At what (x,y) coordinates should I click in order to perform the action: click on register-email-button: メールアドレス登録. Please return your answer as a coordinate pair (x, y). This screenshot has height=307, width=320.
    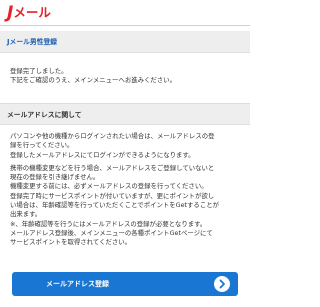
    Looking at the image, I should click on (125, 284).